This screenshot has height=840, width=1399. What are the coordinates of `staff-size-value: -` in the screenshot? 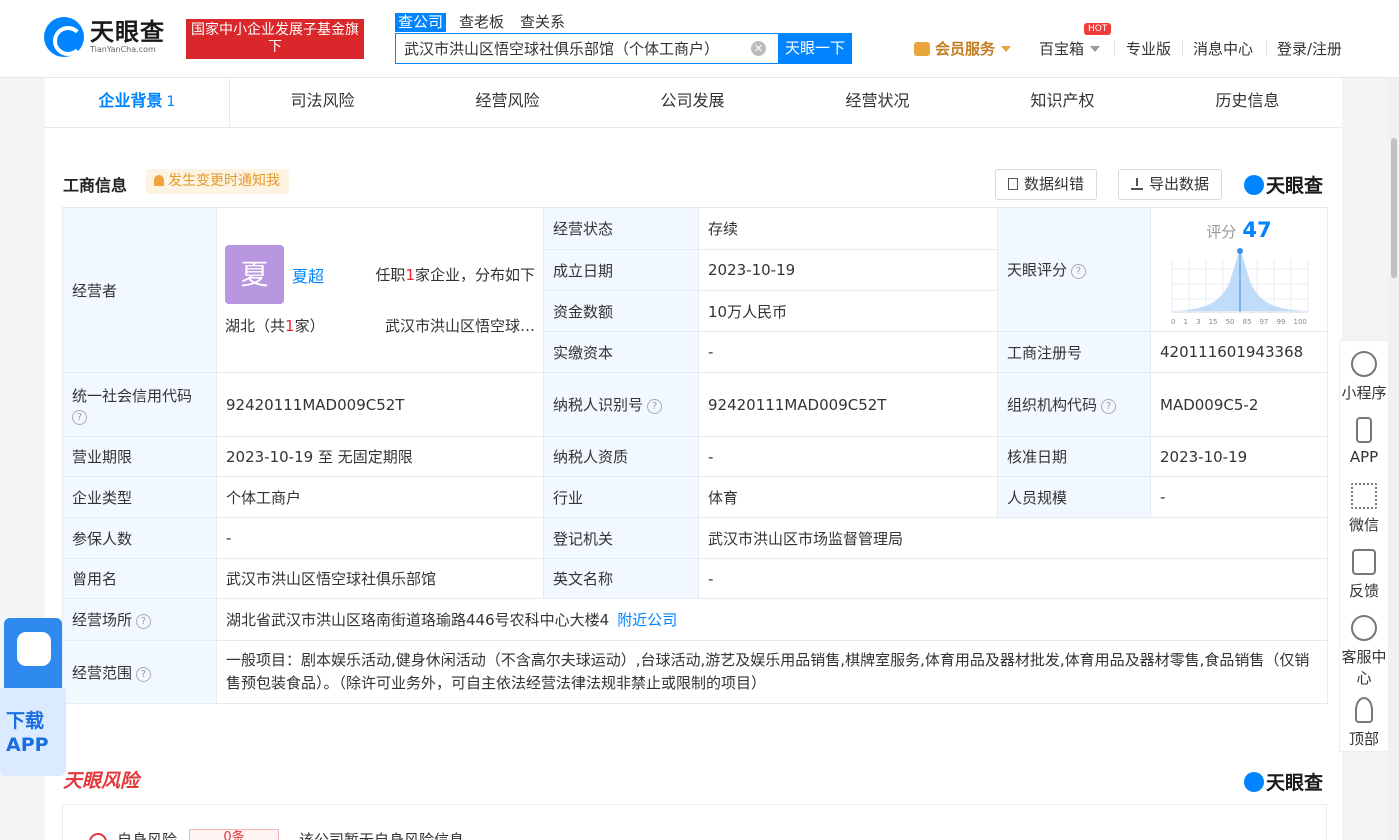 It's located at (1239, 497).